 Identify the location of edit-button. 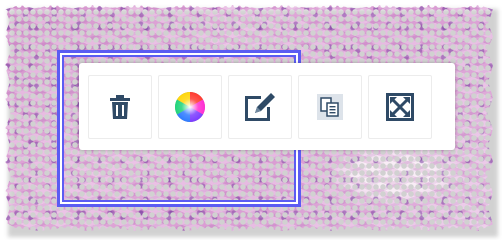
(260, 106).